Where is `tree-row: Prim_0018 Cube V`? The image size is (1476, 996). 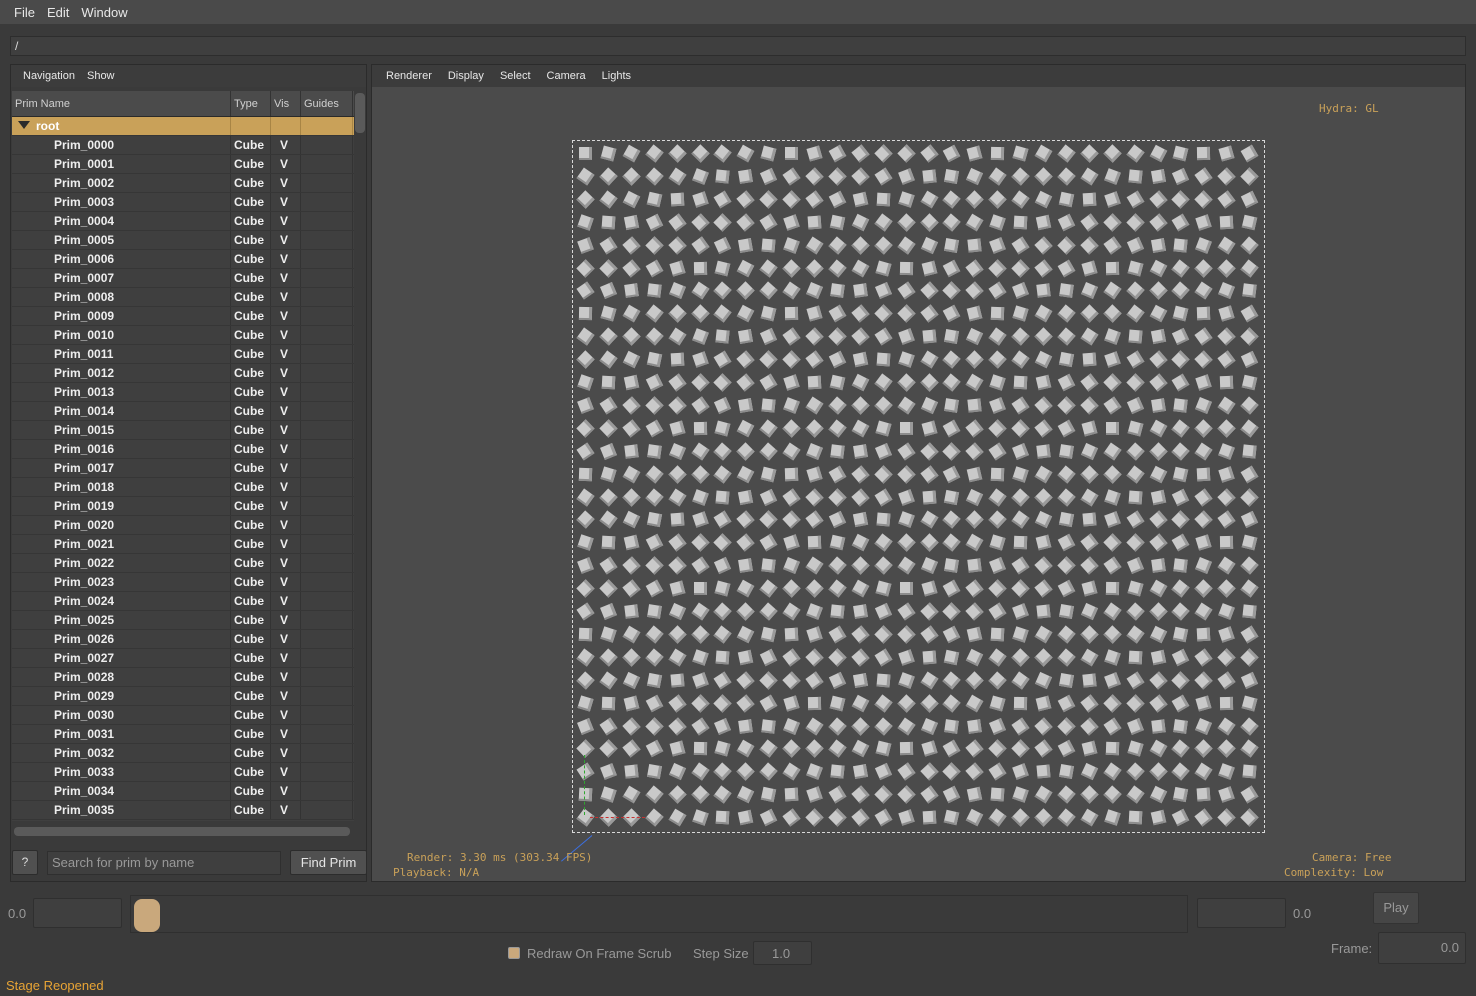
tree-row: Prim_0018 Cube V is located at coordinates (183, 487).